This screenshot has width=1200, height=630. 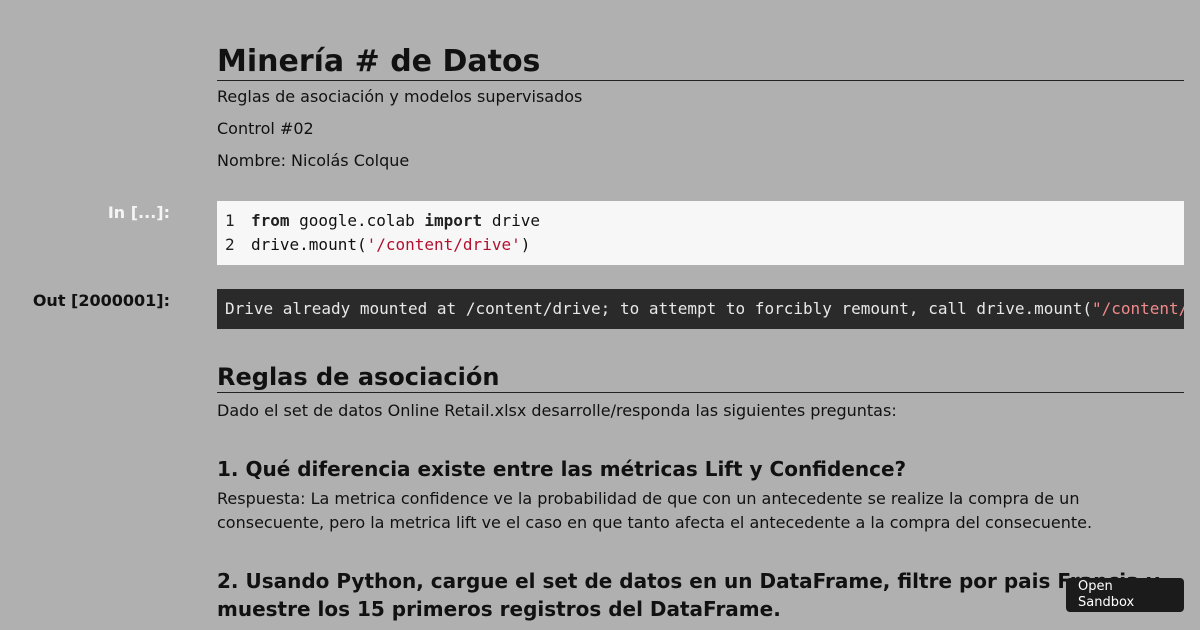 What do you see at coordinates (453, 220) in the screenshot?
I see `keyword-import: import` at bounding box center [453, 220].